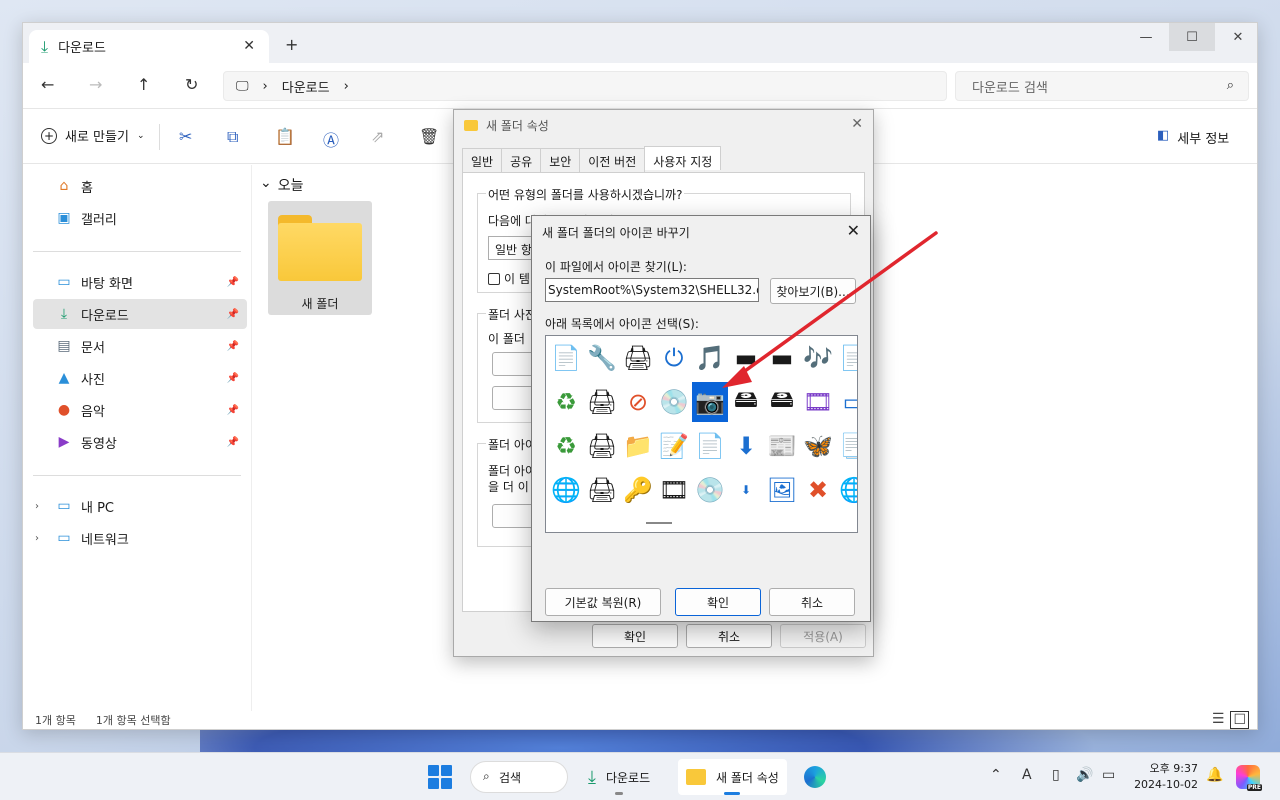  I want to click on sidebar-item-documents: ▤ 문서 📌, so click(140, 346).